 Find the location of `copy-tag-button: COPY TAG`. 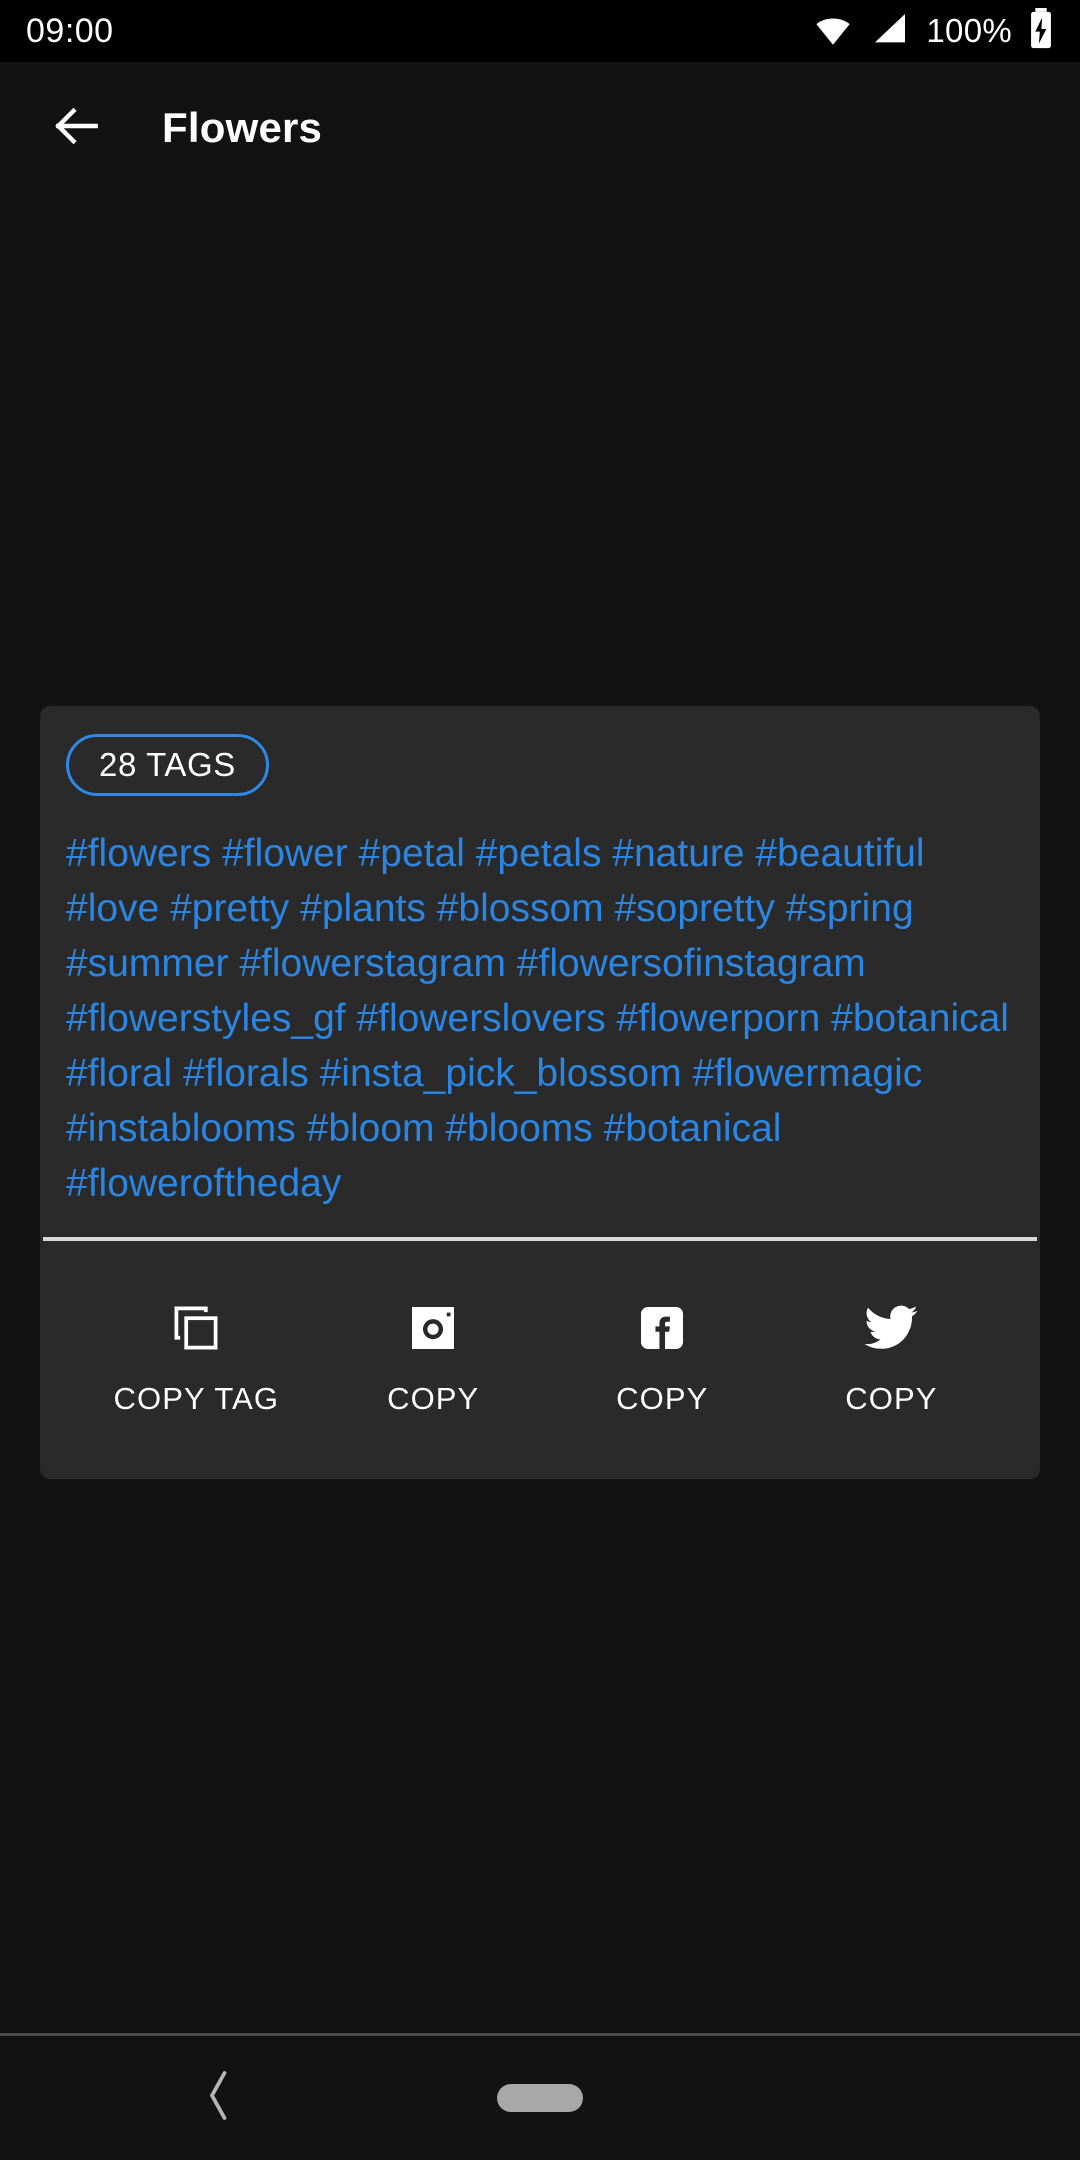

copy-tag-button: COPY TAG is located at coordinates (197, 1357).